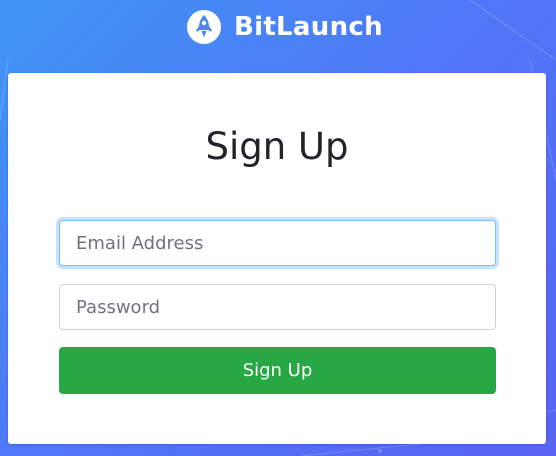 The height and width of the screenshot is (456, 556). What do you see at coordinates (308, 27) in the screenshot?
I see `brand-name: BitLaunch` at bounding box center [308, 27].